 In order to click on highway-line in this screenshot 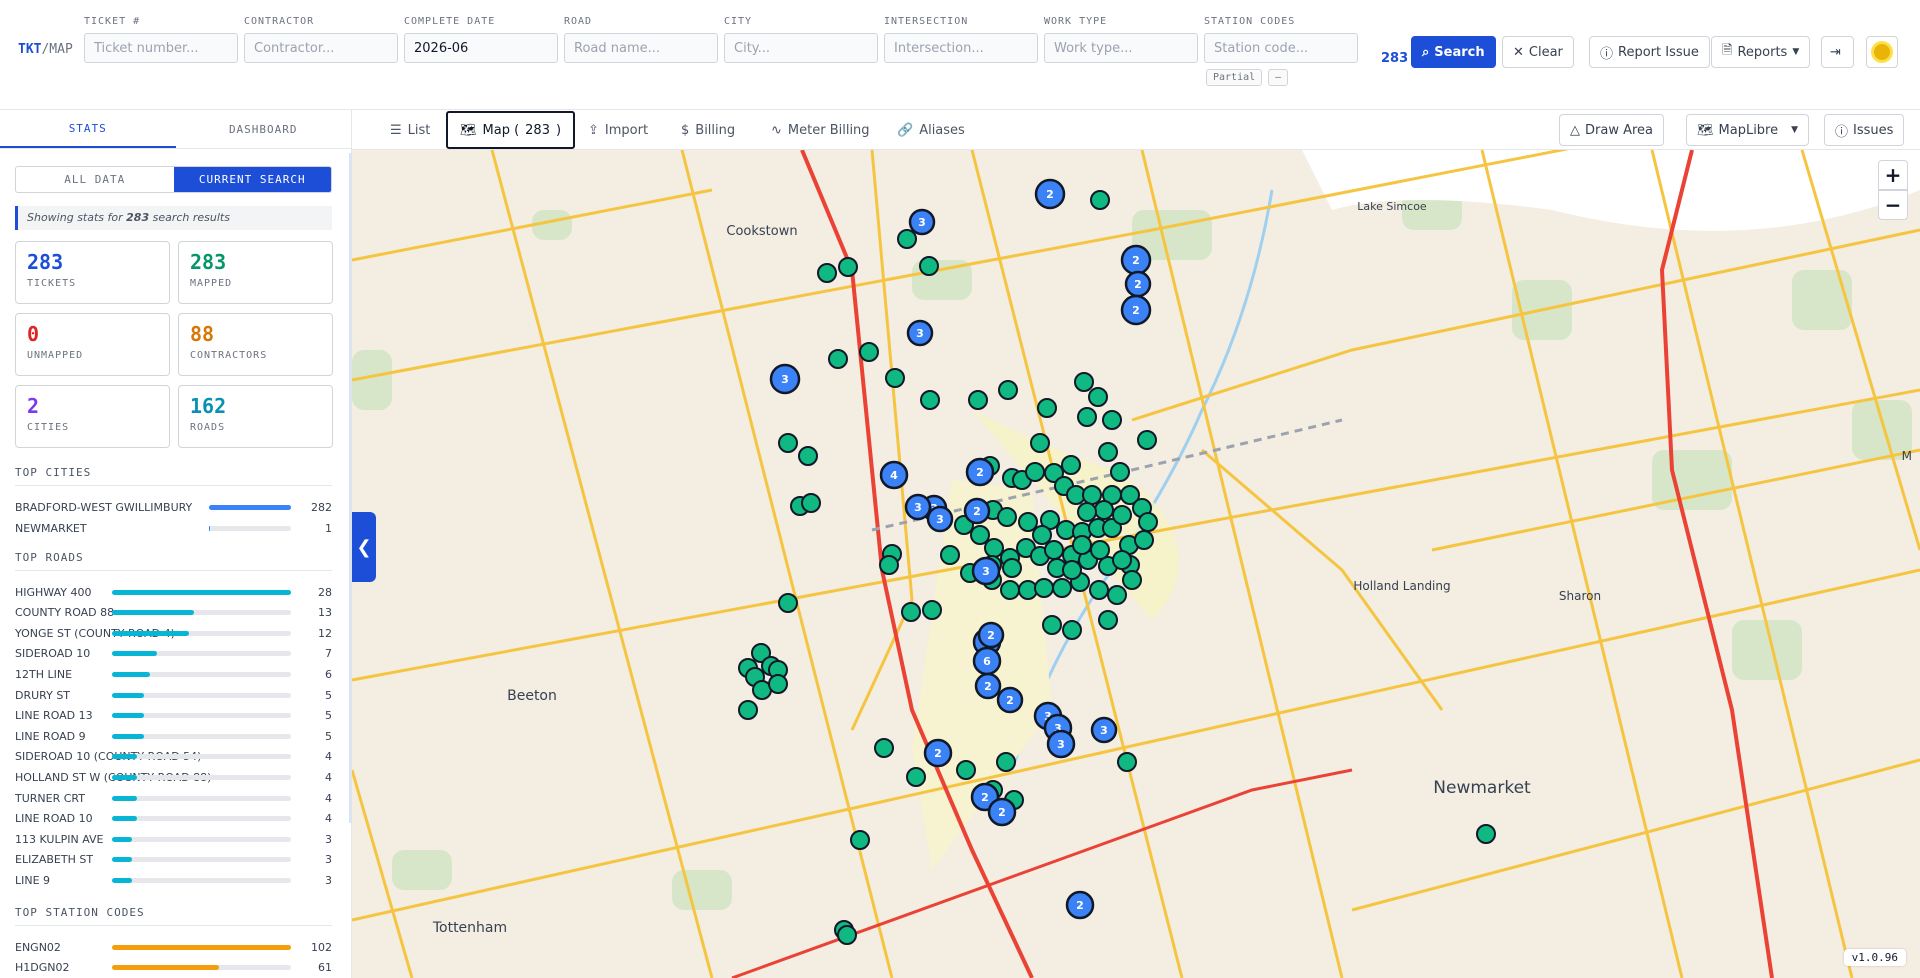, I will do `click(1042, 873)`.